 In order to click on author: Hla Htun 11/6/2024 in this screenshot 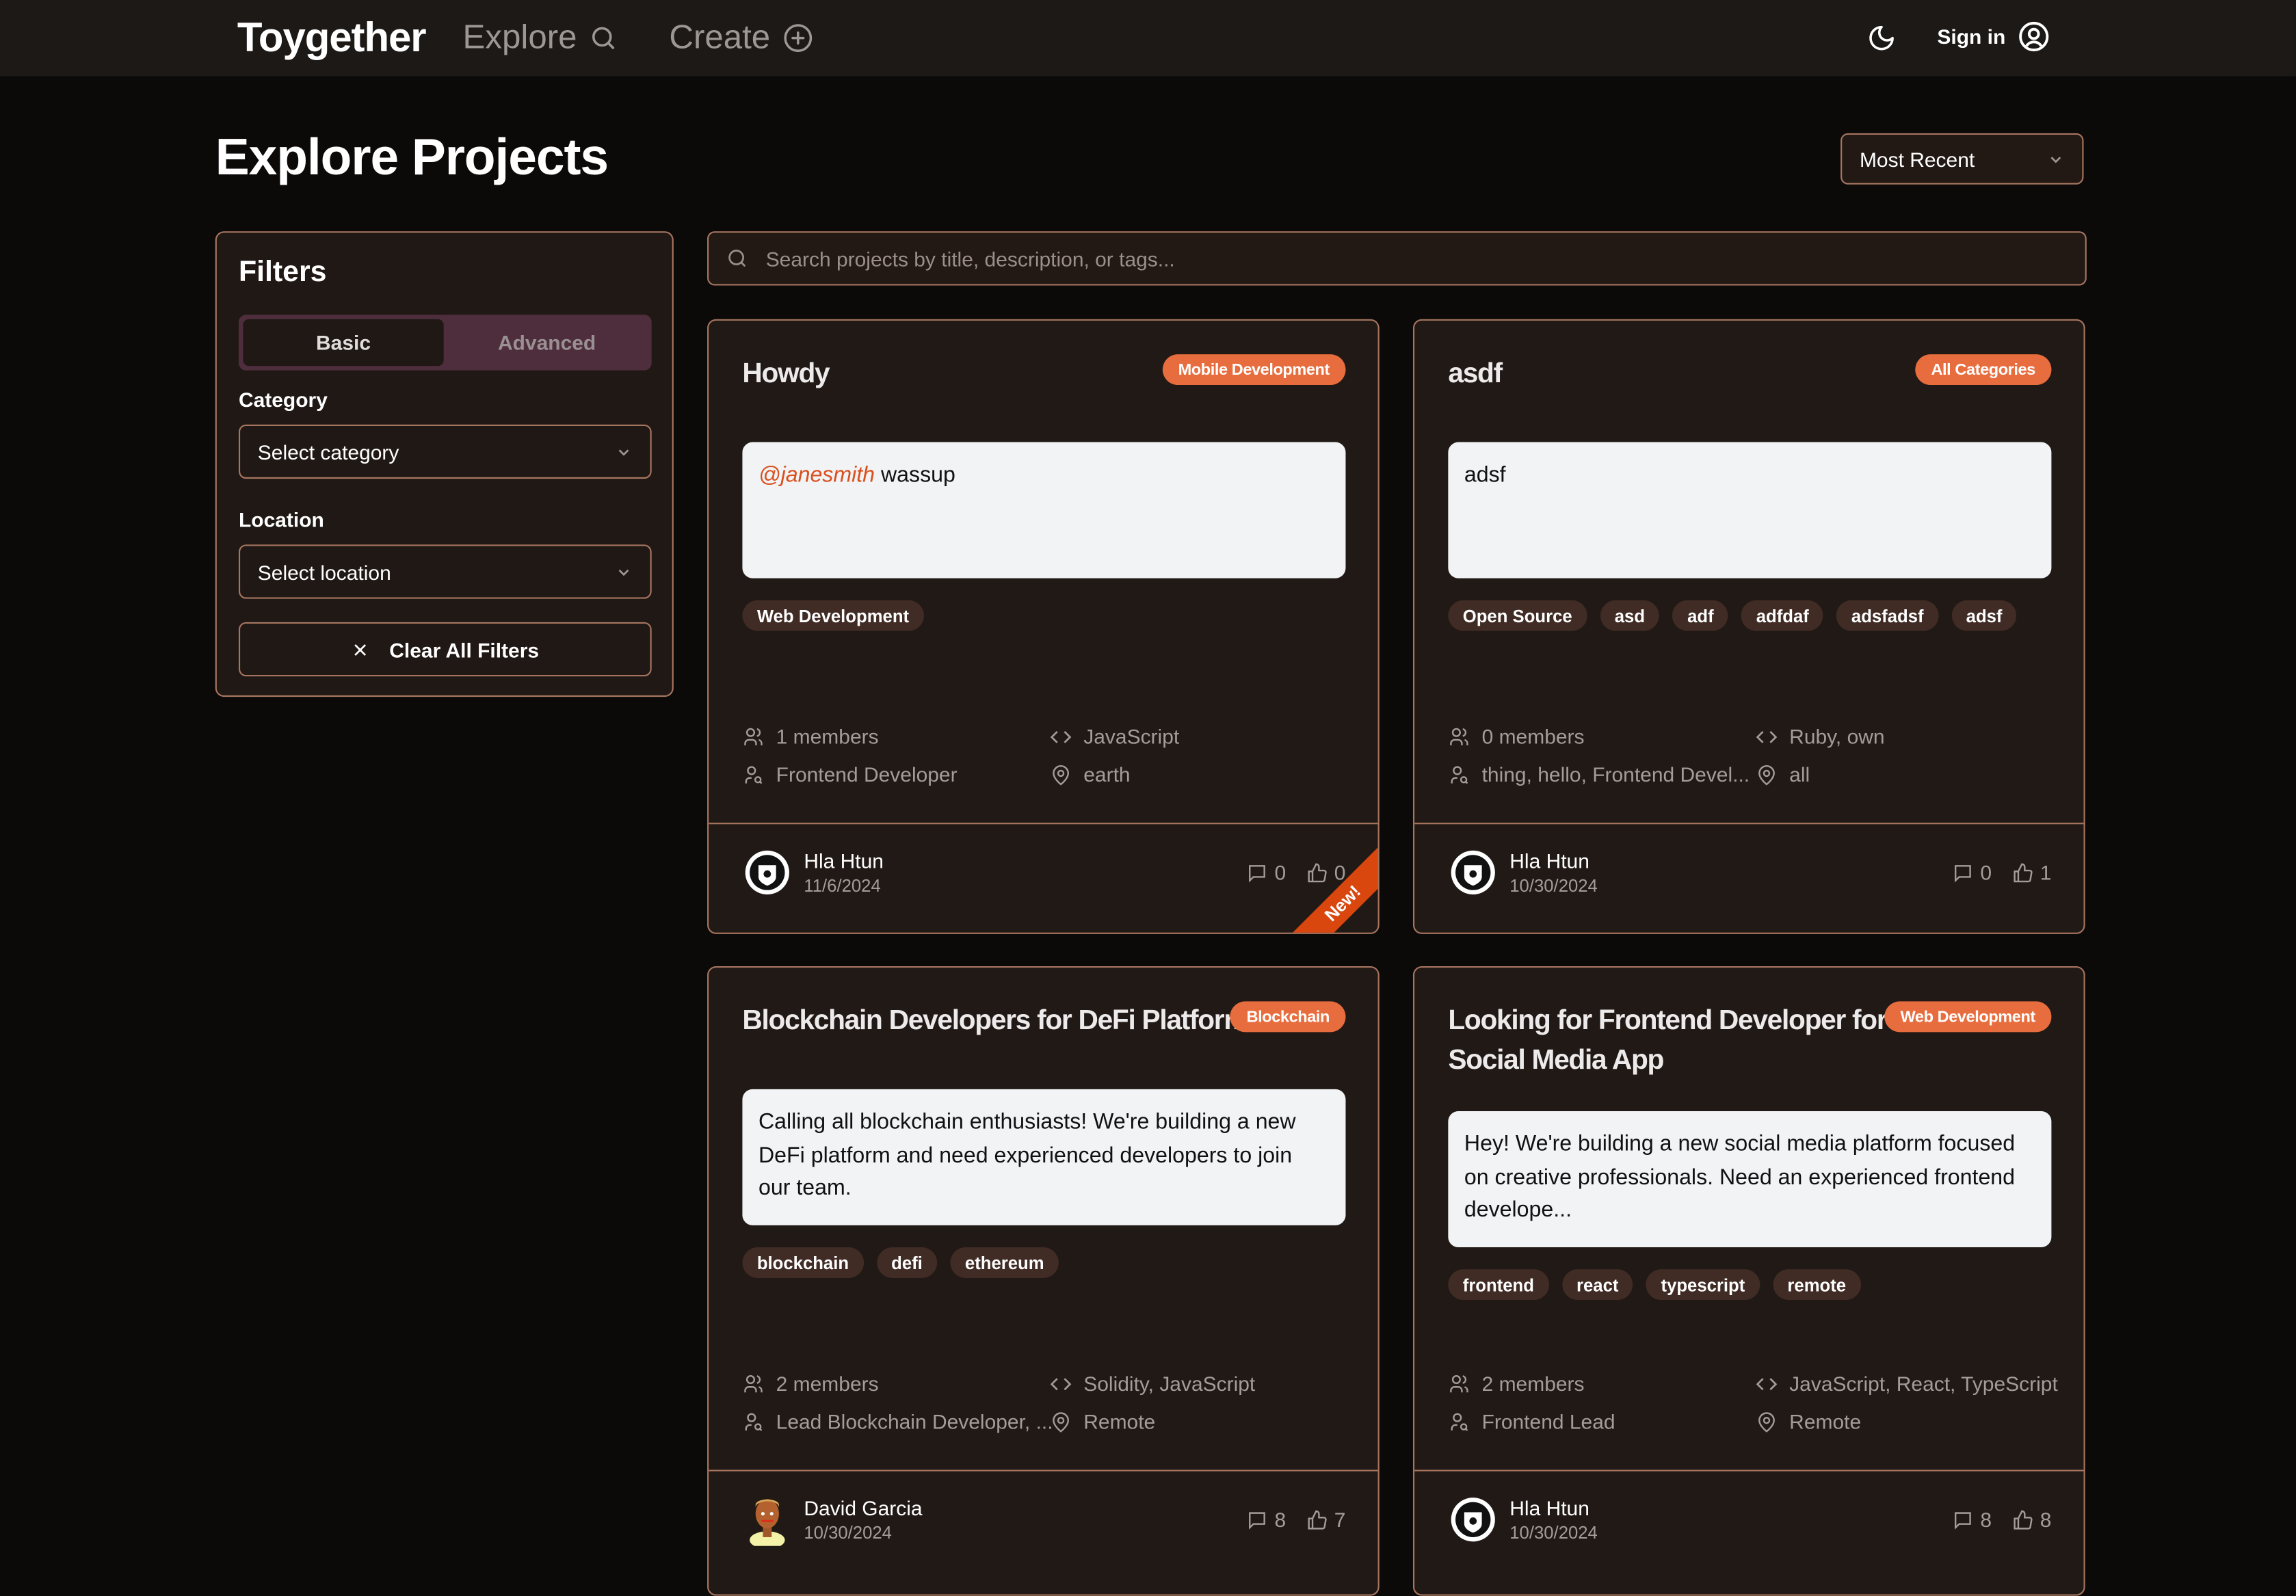, I will do `click(813, 872)`.